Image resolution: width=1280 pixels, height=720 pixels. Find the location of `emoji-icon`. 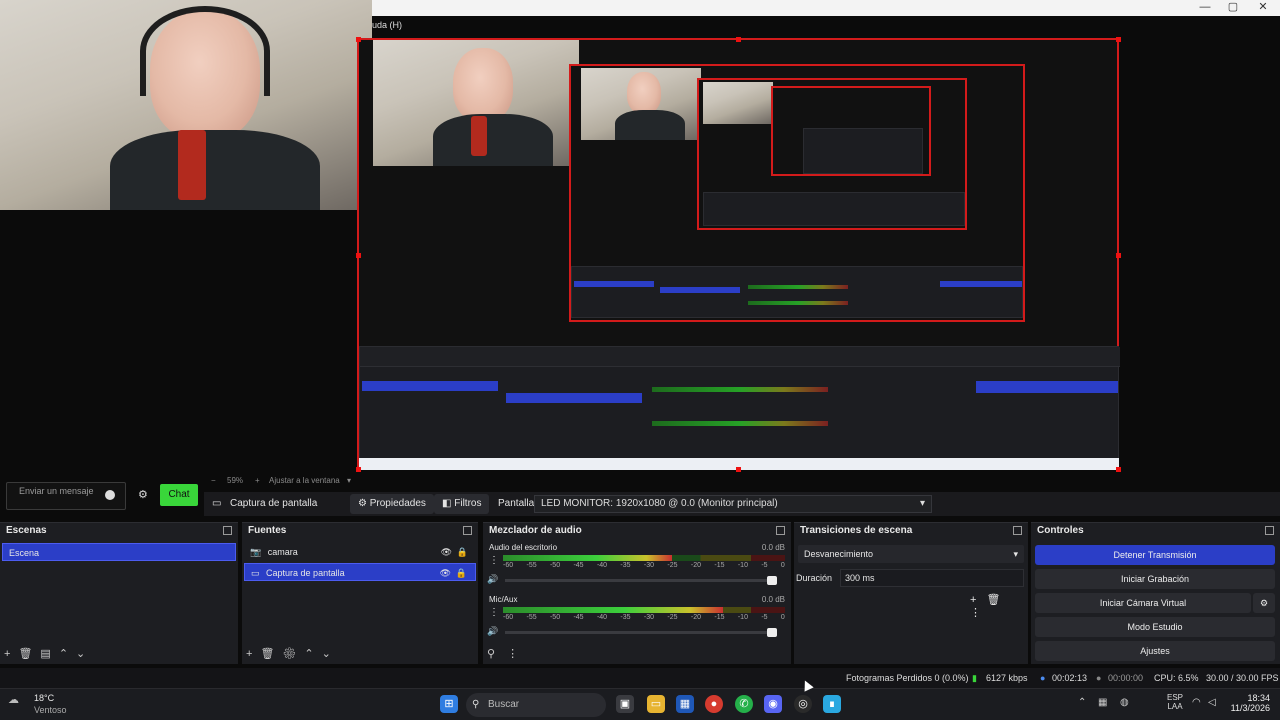

emoji-icon is located at coordinates (110, 495).